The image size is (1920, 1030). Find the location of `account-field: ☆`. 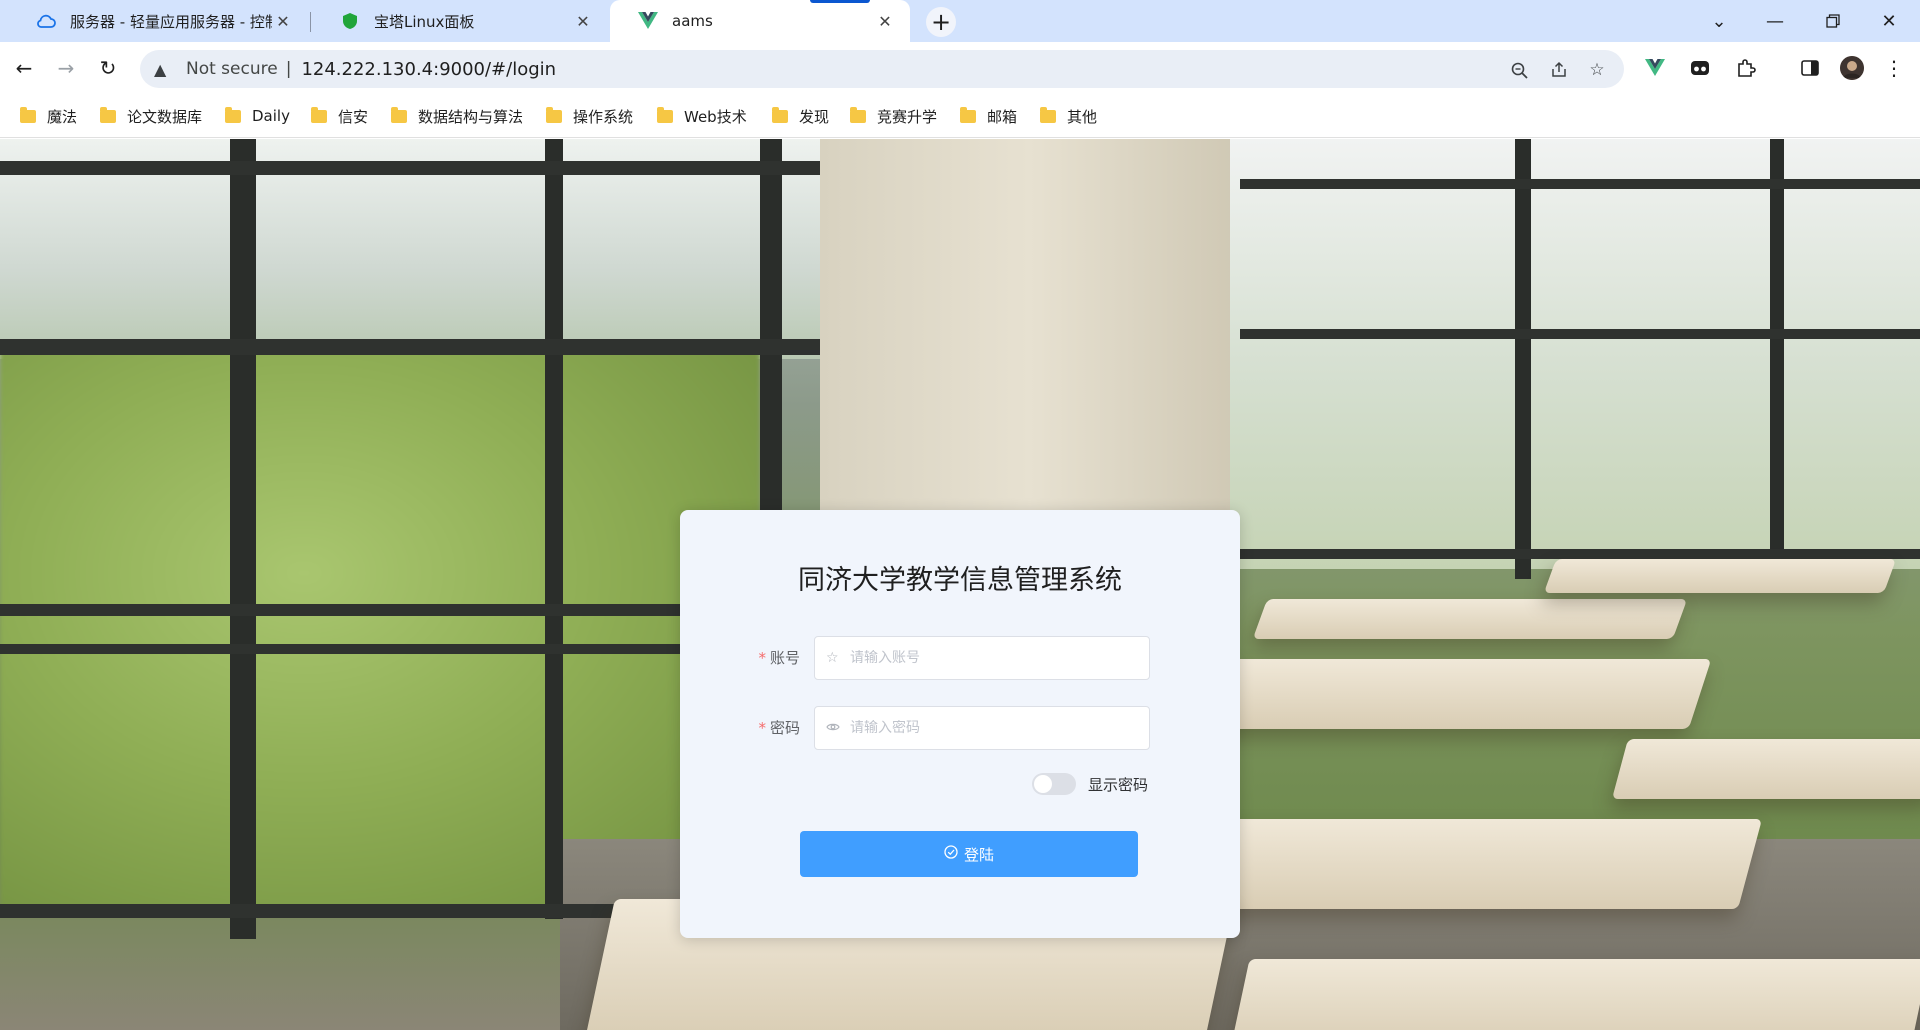

account-field: ☆ is located at coordinates (982, 658).